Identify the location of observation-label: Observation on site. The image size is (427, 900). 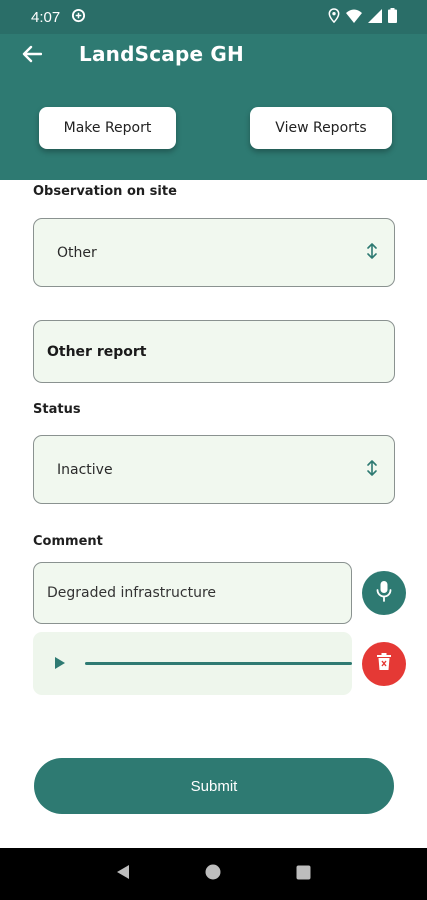
(105, 191).